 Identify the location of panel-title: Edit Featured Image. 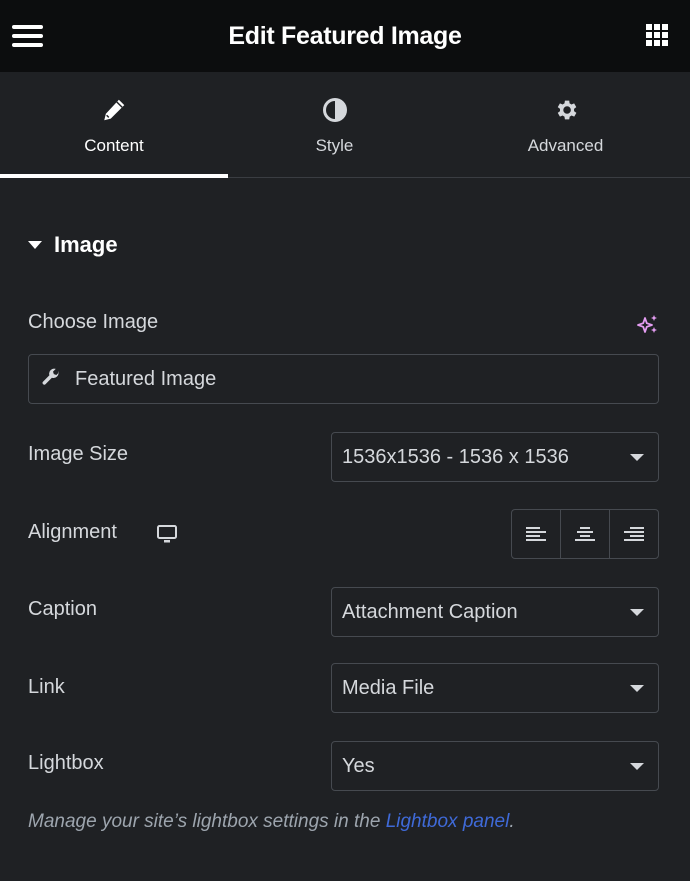
(345, 35).